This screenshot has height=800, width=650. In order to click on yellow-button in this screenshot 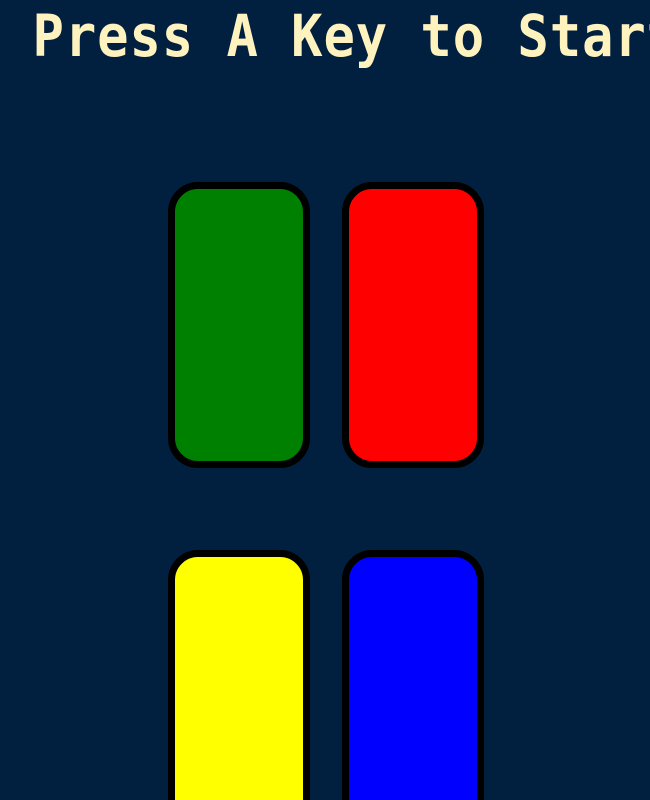, I will do `click(239, 675)`.